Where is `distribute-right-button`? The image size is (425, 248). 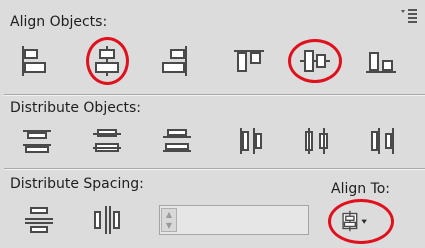 distribute-right-button is located at coordinates (383, 141).